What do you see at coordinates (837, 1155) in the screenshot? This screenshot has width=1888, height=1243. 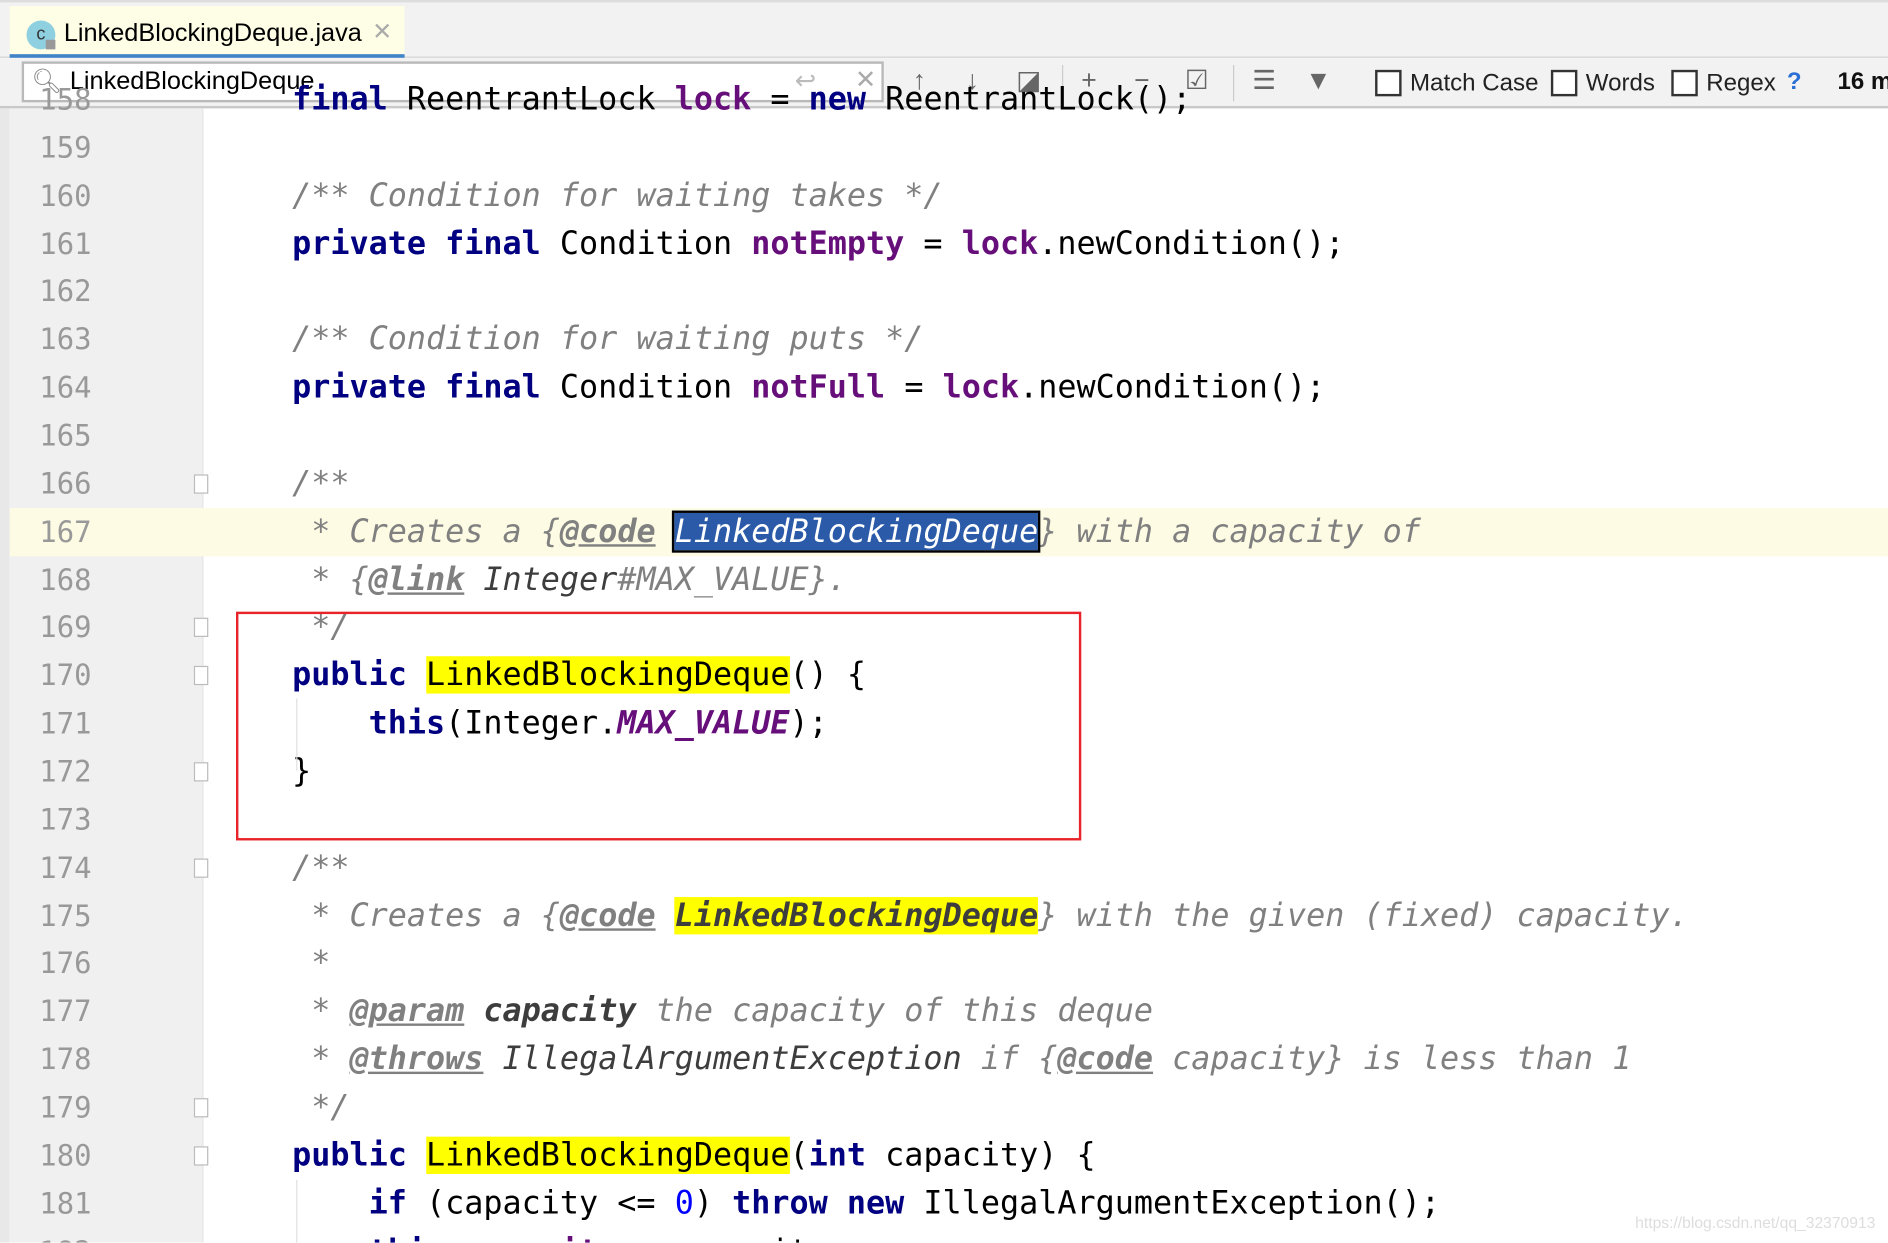 I see `code-token: int` at bounding box center [837, 1155].